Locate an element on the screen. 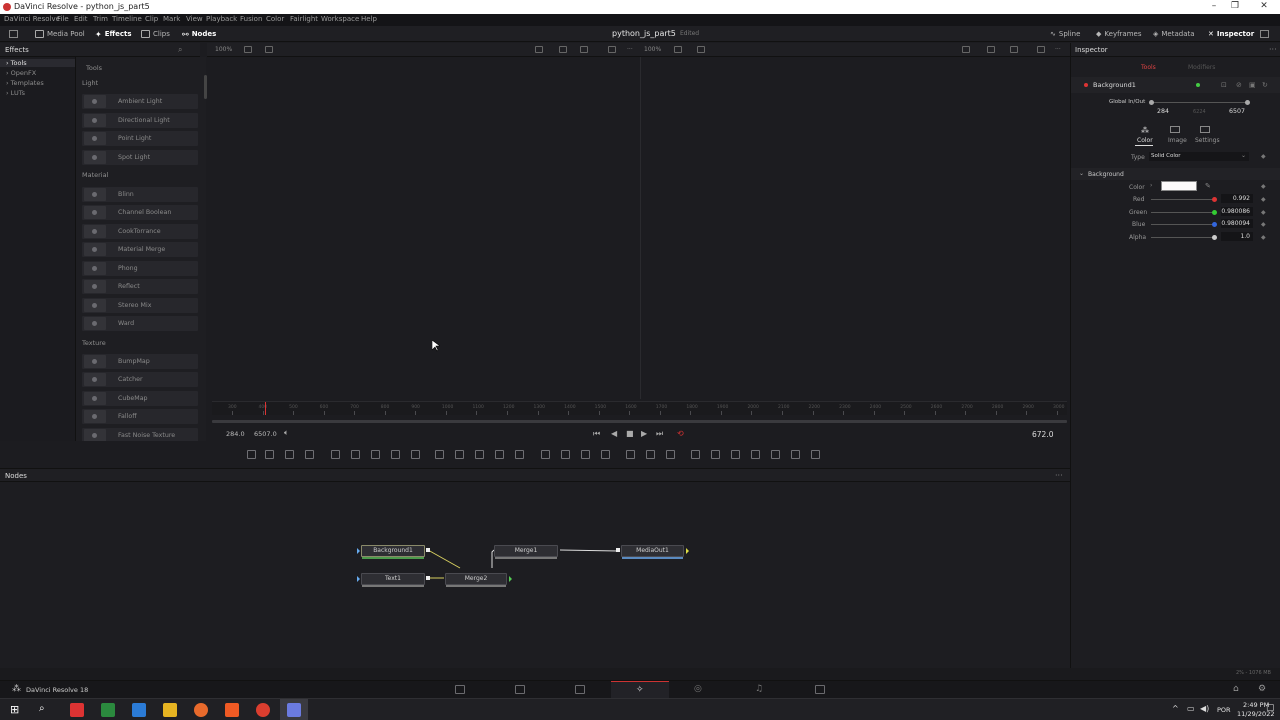 This screenshot has width=1280, height=720. file-explorer-icon is located at coordinates (170, 710).